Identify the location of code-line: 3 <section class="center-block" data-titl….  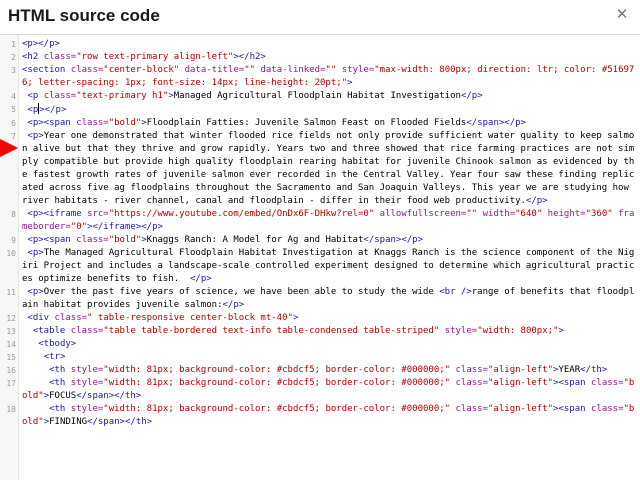
(320, 77).